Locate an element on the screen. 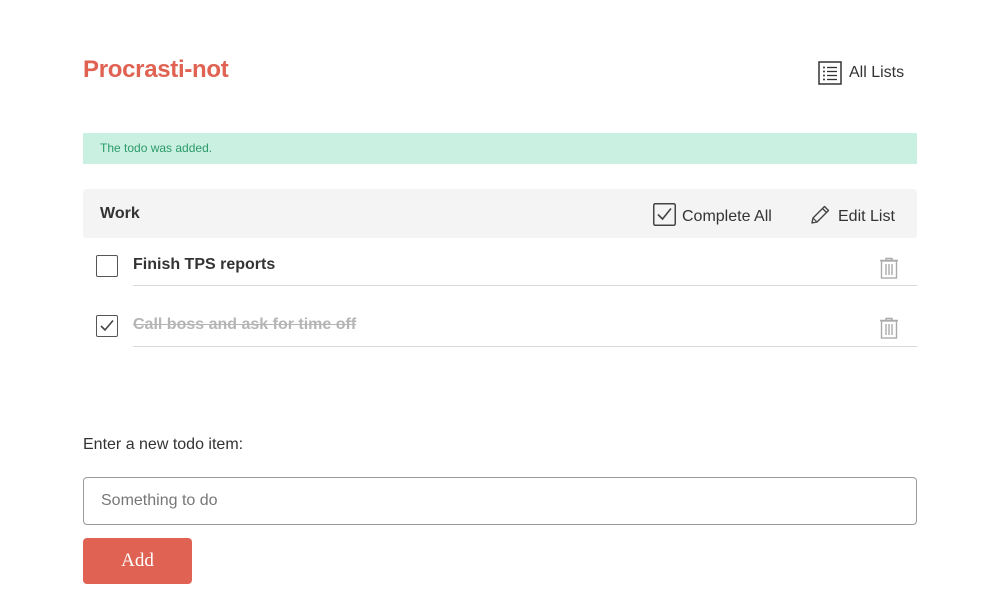 Image resolution: width=1000 pixels, height=600 pixels. complete-all-button: Complete All is located at coordinates (712, 217).